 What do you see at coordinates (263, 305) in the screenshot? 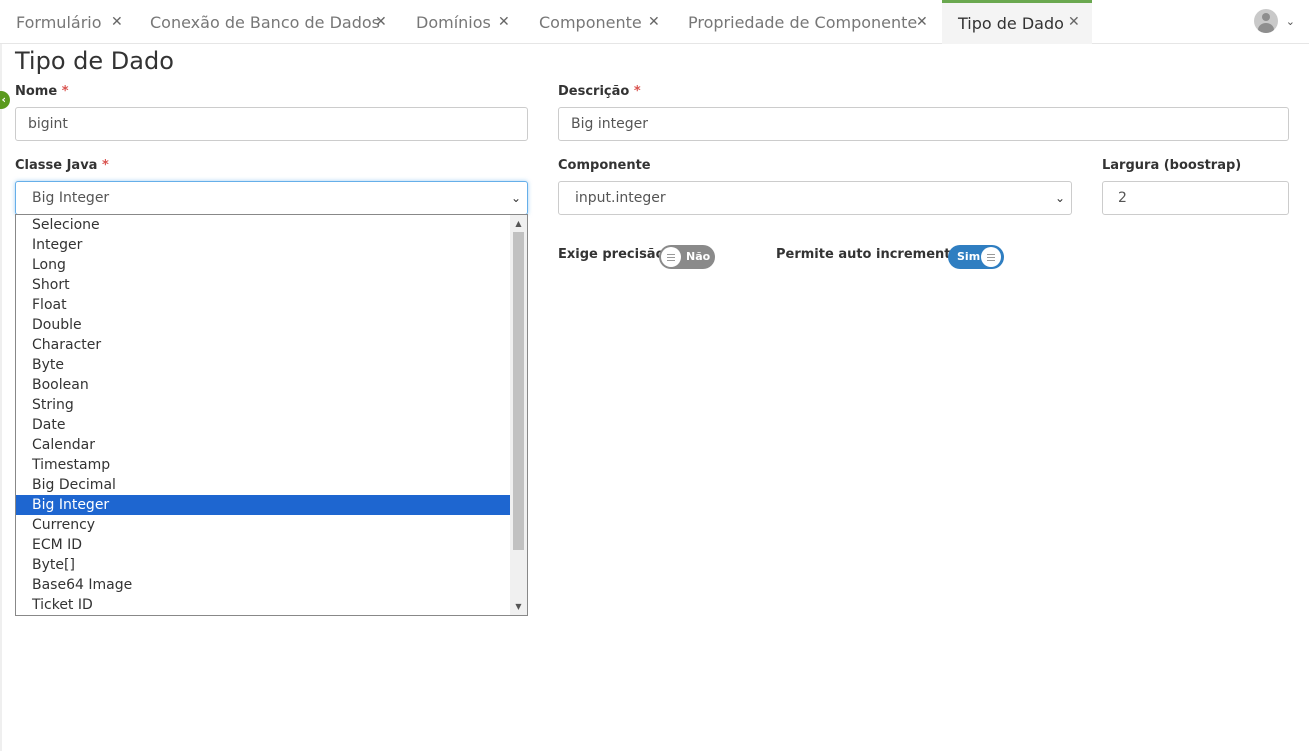
I see `dropdown-option: Float` at bounding box center [263, 305].